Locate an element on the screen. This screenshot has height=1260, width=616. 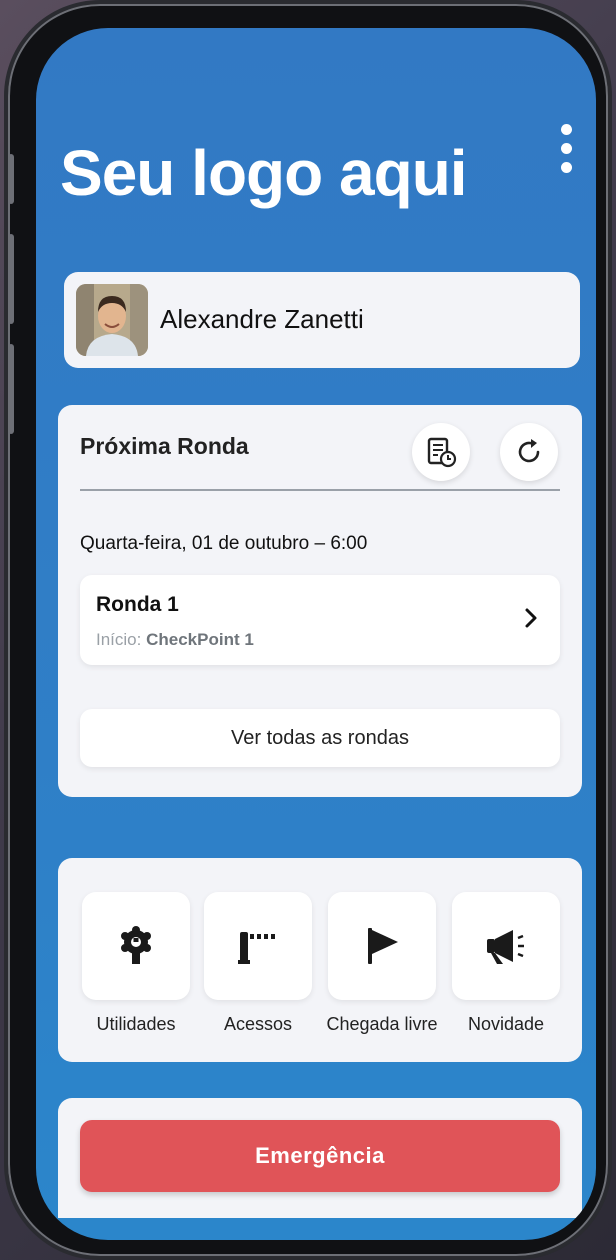
refresh-icon is located at coordinates (529, 451).